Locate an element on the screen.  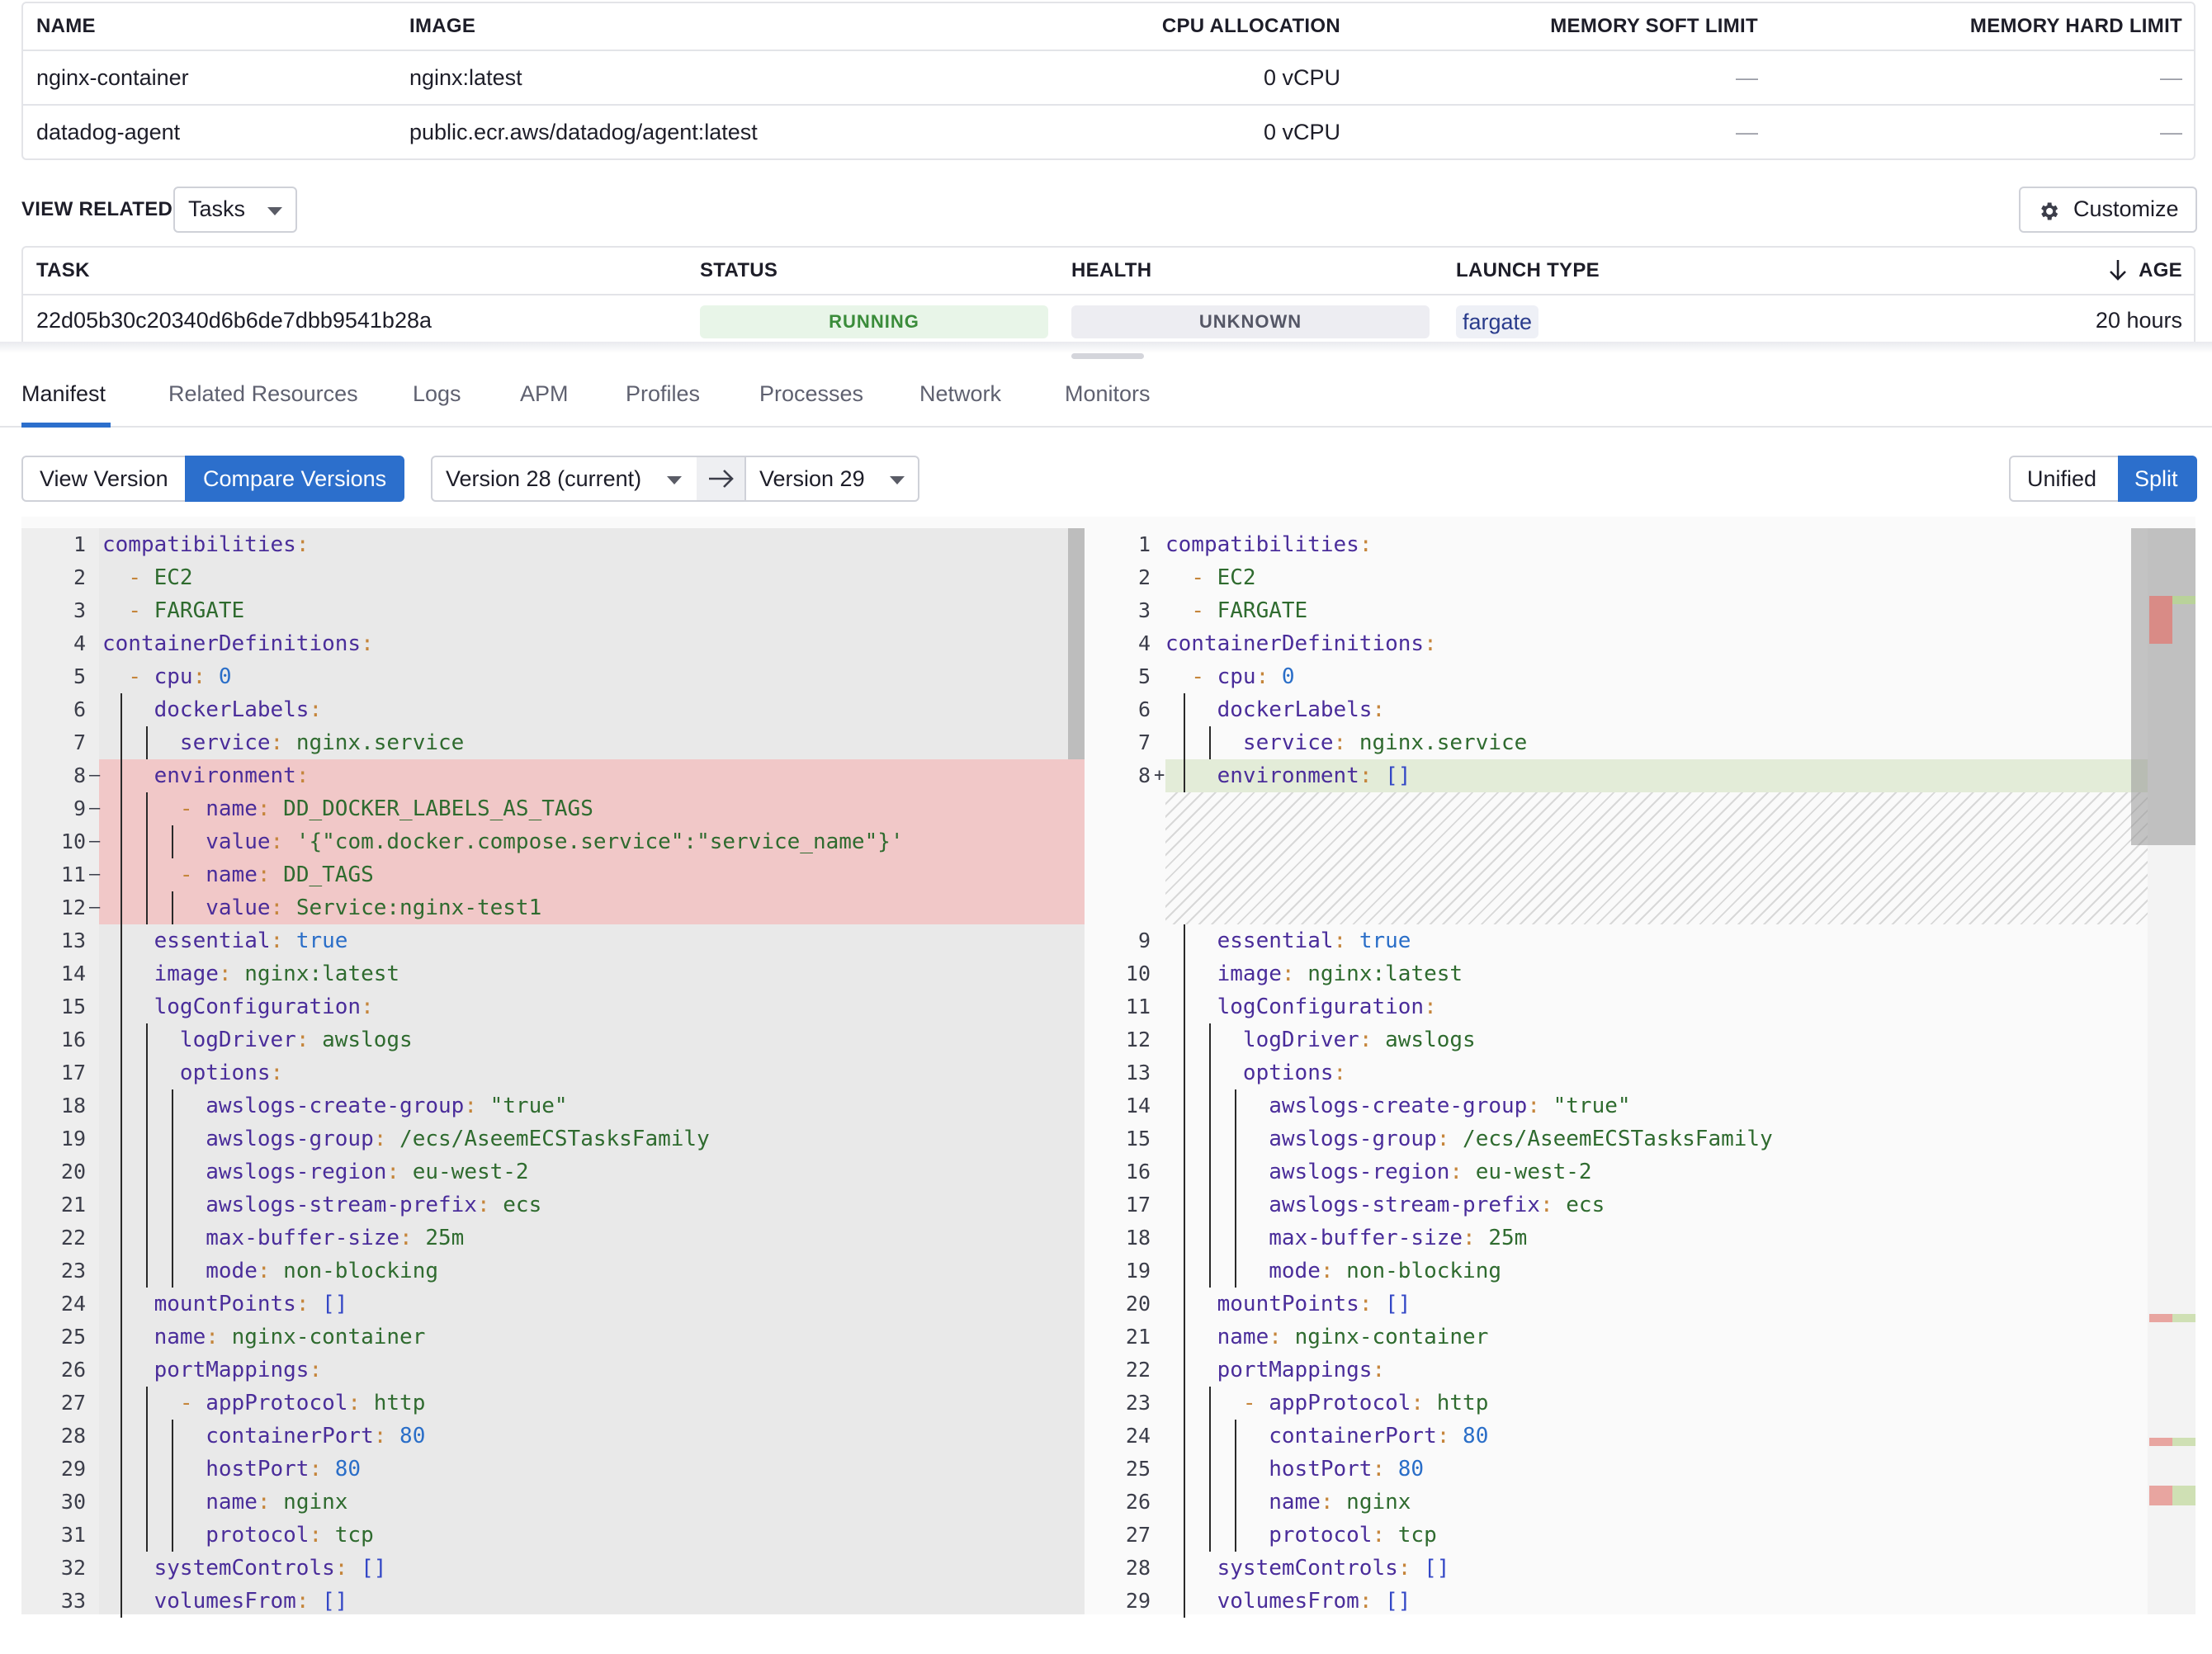
tab-profiles: Profiles is located at coordinates (663, 394).